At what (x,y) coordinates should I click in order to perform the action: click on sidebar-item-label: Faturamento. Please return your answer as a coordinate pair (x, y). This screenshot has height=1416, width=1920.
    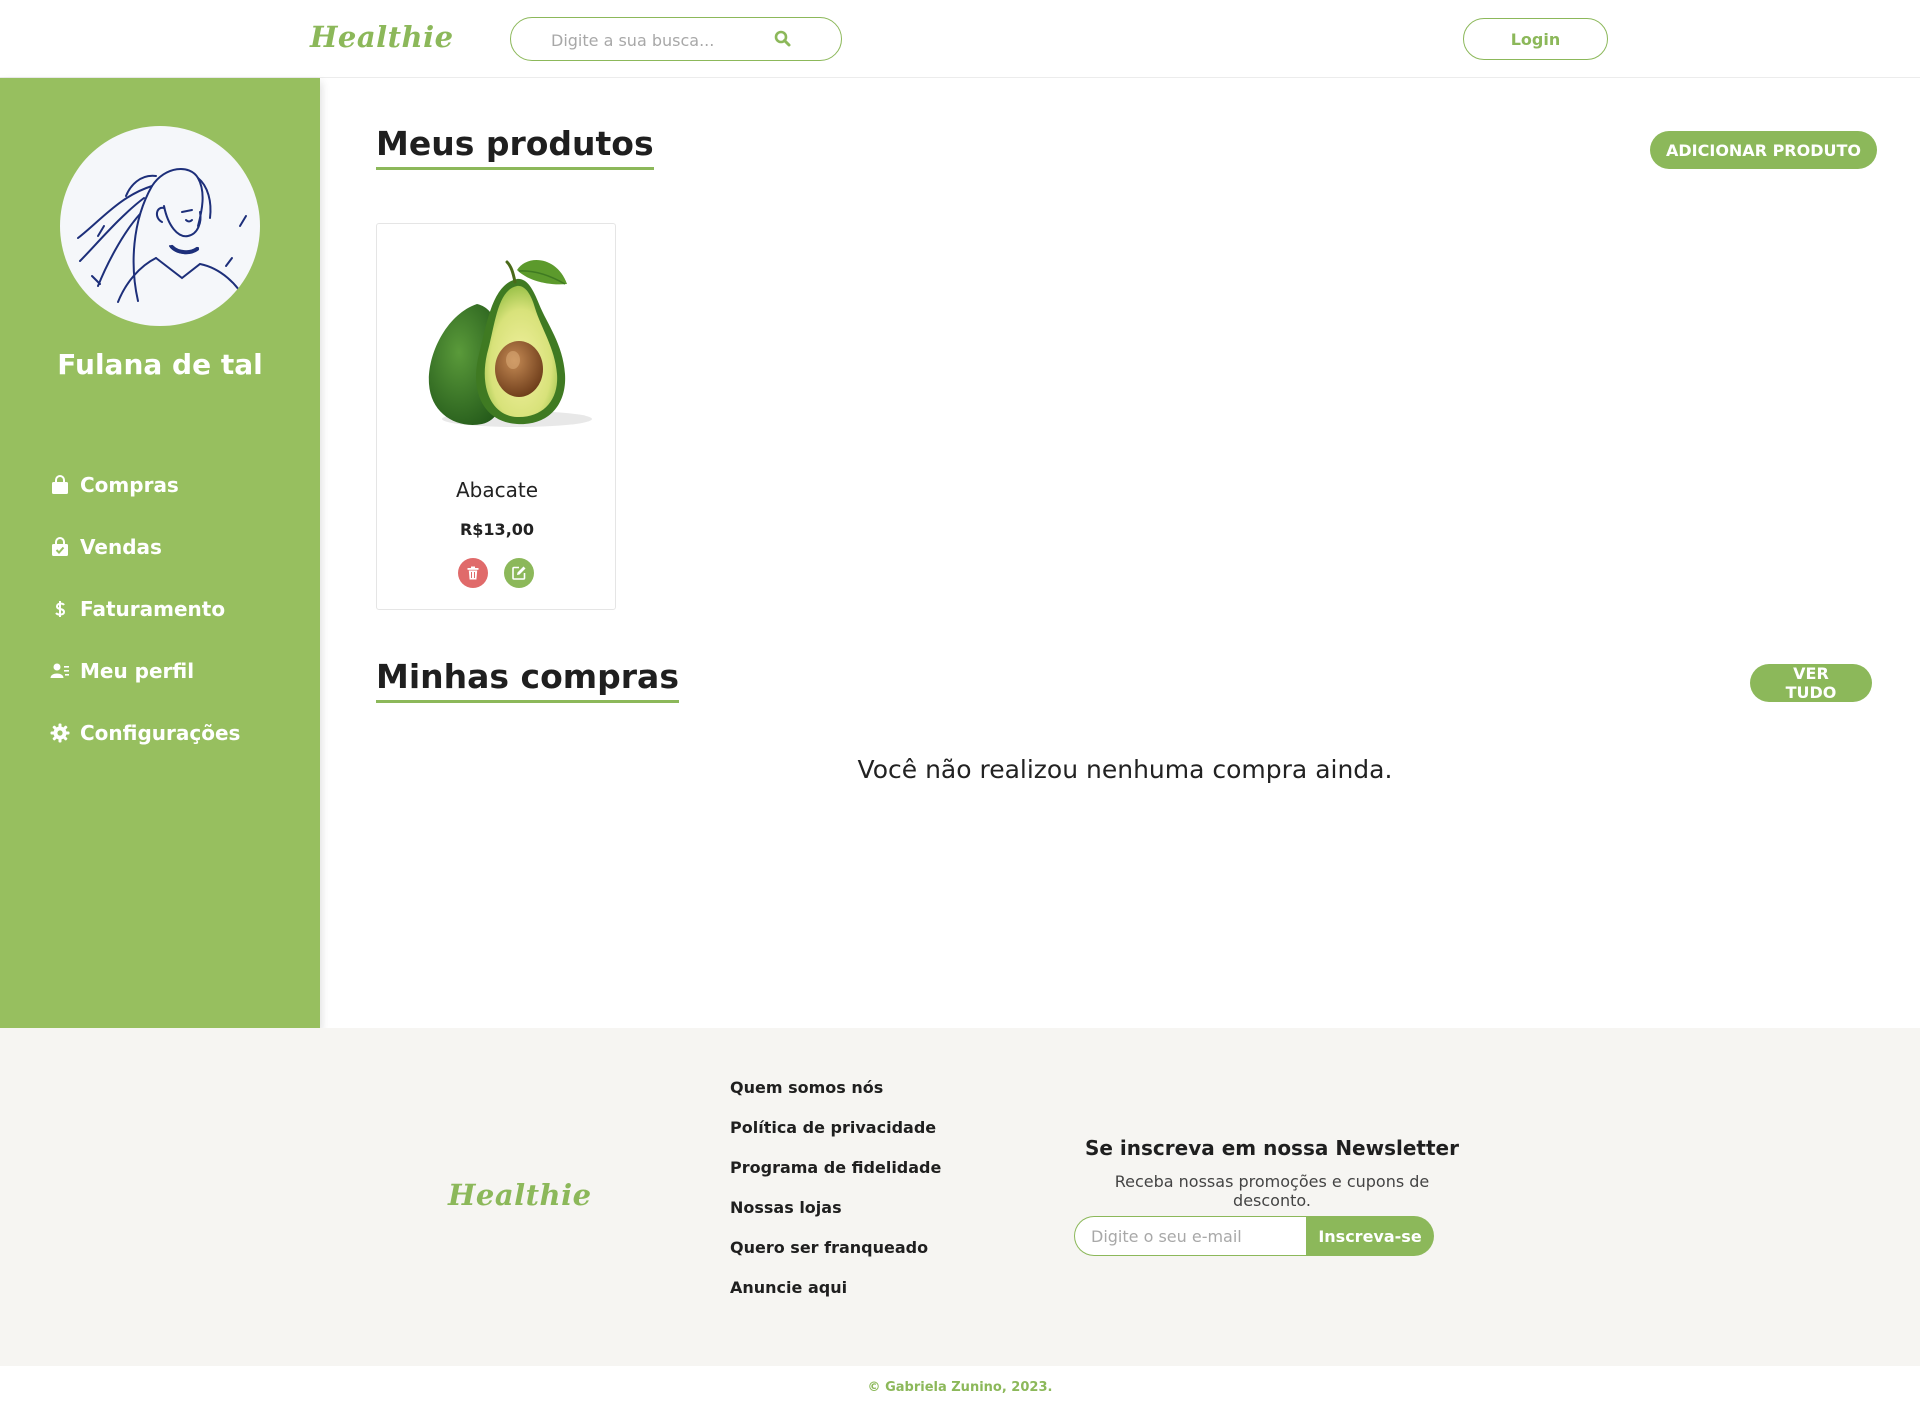
    Looking at the image, I should click on (153, 609).